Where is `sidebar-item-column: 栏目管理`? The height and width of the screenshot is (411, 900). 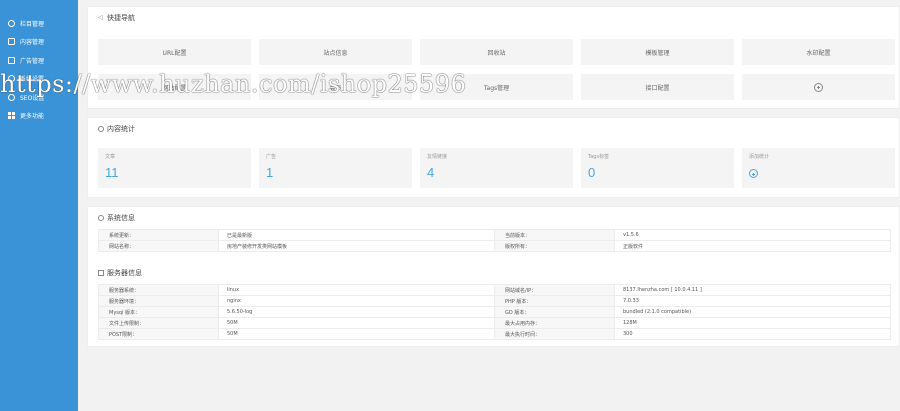 sidebar-item-column: 栏目管理 is located at coordinates (39, 23).